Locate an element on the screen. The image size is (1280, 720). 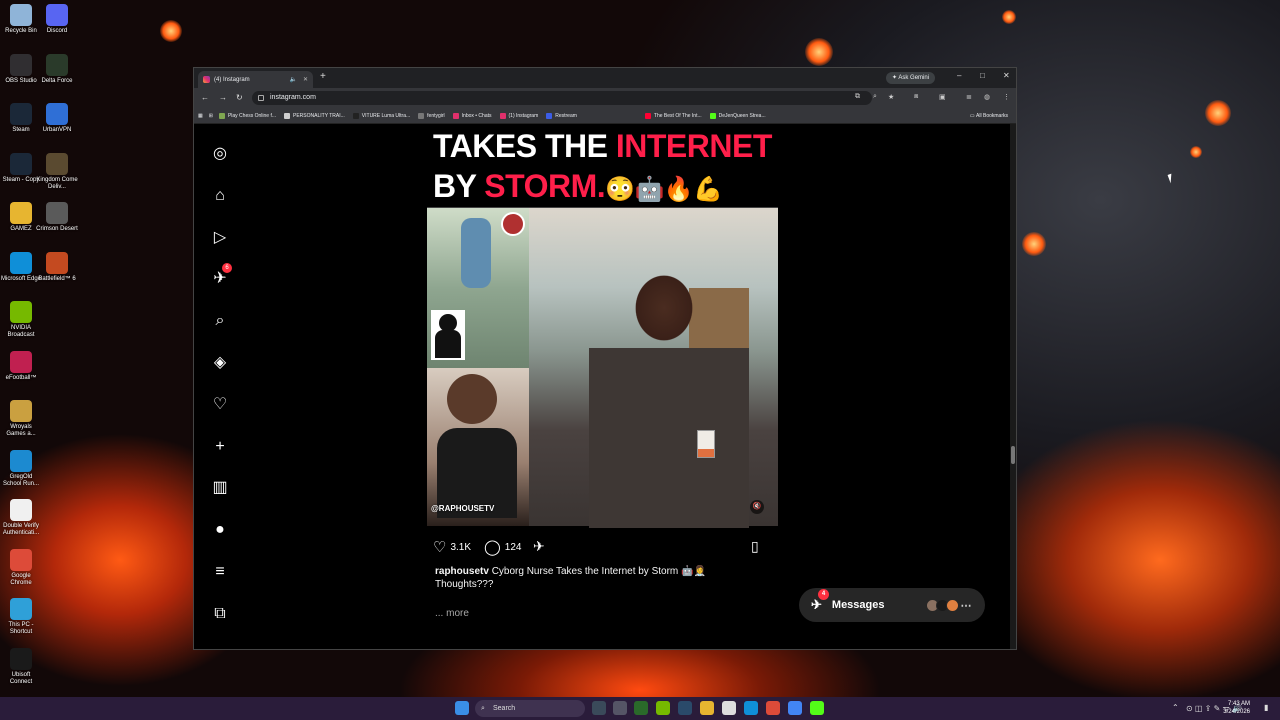
profile-avatar-icon: ● is located at coordinates (220, 530).